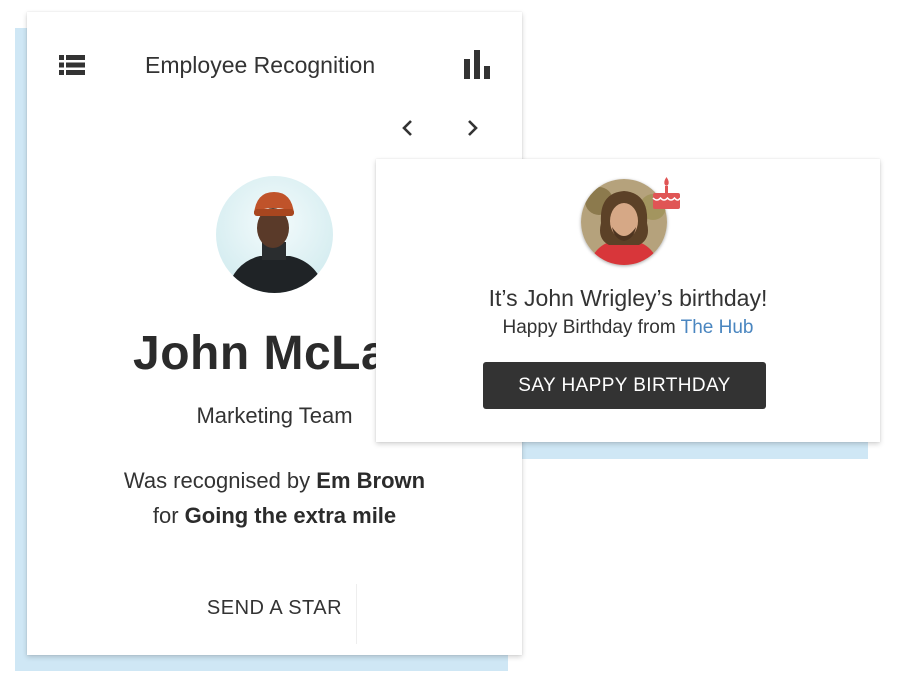 The height and width of the screenshot is (686, 898). Describe the element at coordinates (165, 515) in the screenshot. I see `reason-prefix: for` at that location.